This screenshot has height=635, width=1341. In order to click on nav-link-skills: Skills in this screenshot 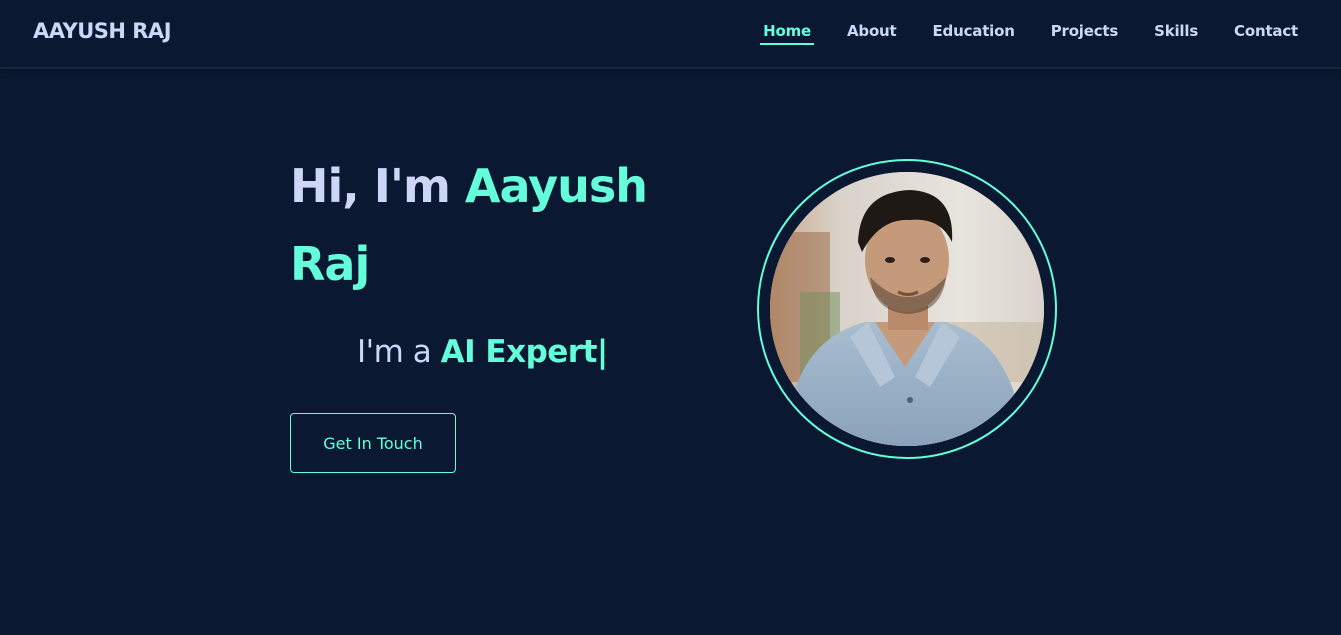, I will do `click(1176, 32)`.